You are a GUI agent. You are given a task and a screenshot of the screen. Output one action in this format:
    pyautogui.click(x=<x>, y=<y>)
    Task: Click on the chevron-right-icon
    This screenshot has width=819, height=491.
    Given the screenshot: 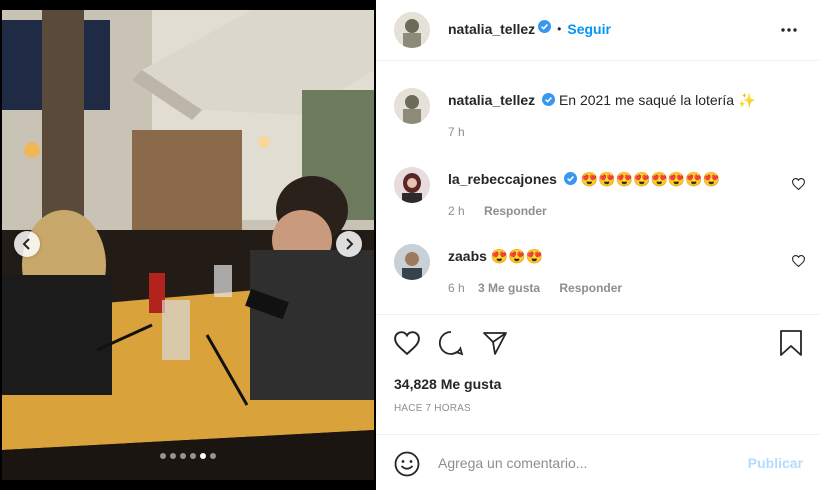 What is the action you would take?
    pyautogui.click(x=350, y=244)
    